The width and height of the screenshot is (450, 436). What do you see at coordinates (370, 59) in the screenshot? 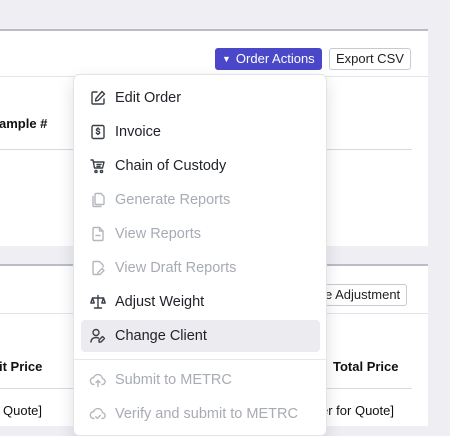
I see `export-csv-button: Export CSV` at bounding box center [370, 59].